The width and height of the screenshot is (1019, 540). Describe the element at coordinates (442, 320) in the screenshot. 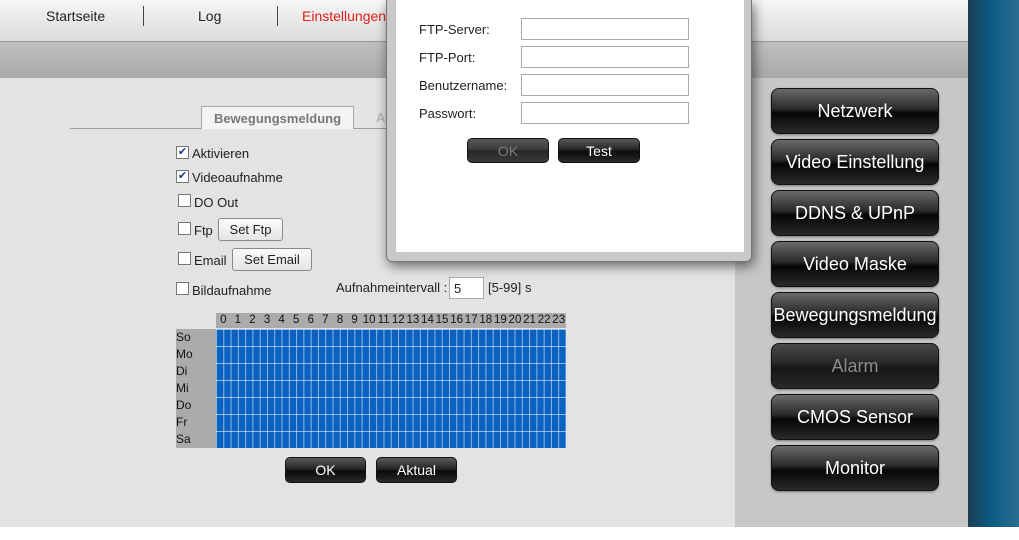

I see `schedule-hour-label: 15` at that location.